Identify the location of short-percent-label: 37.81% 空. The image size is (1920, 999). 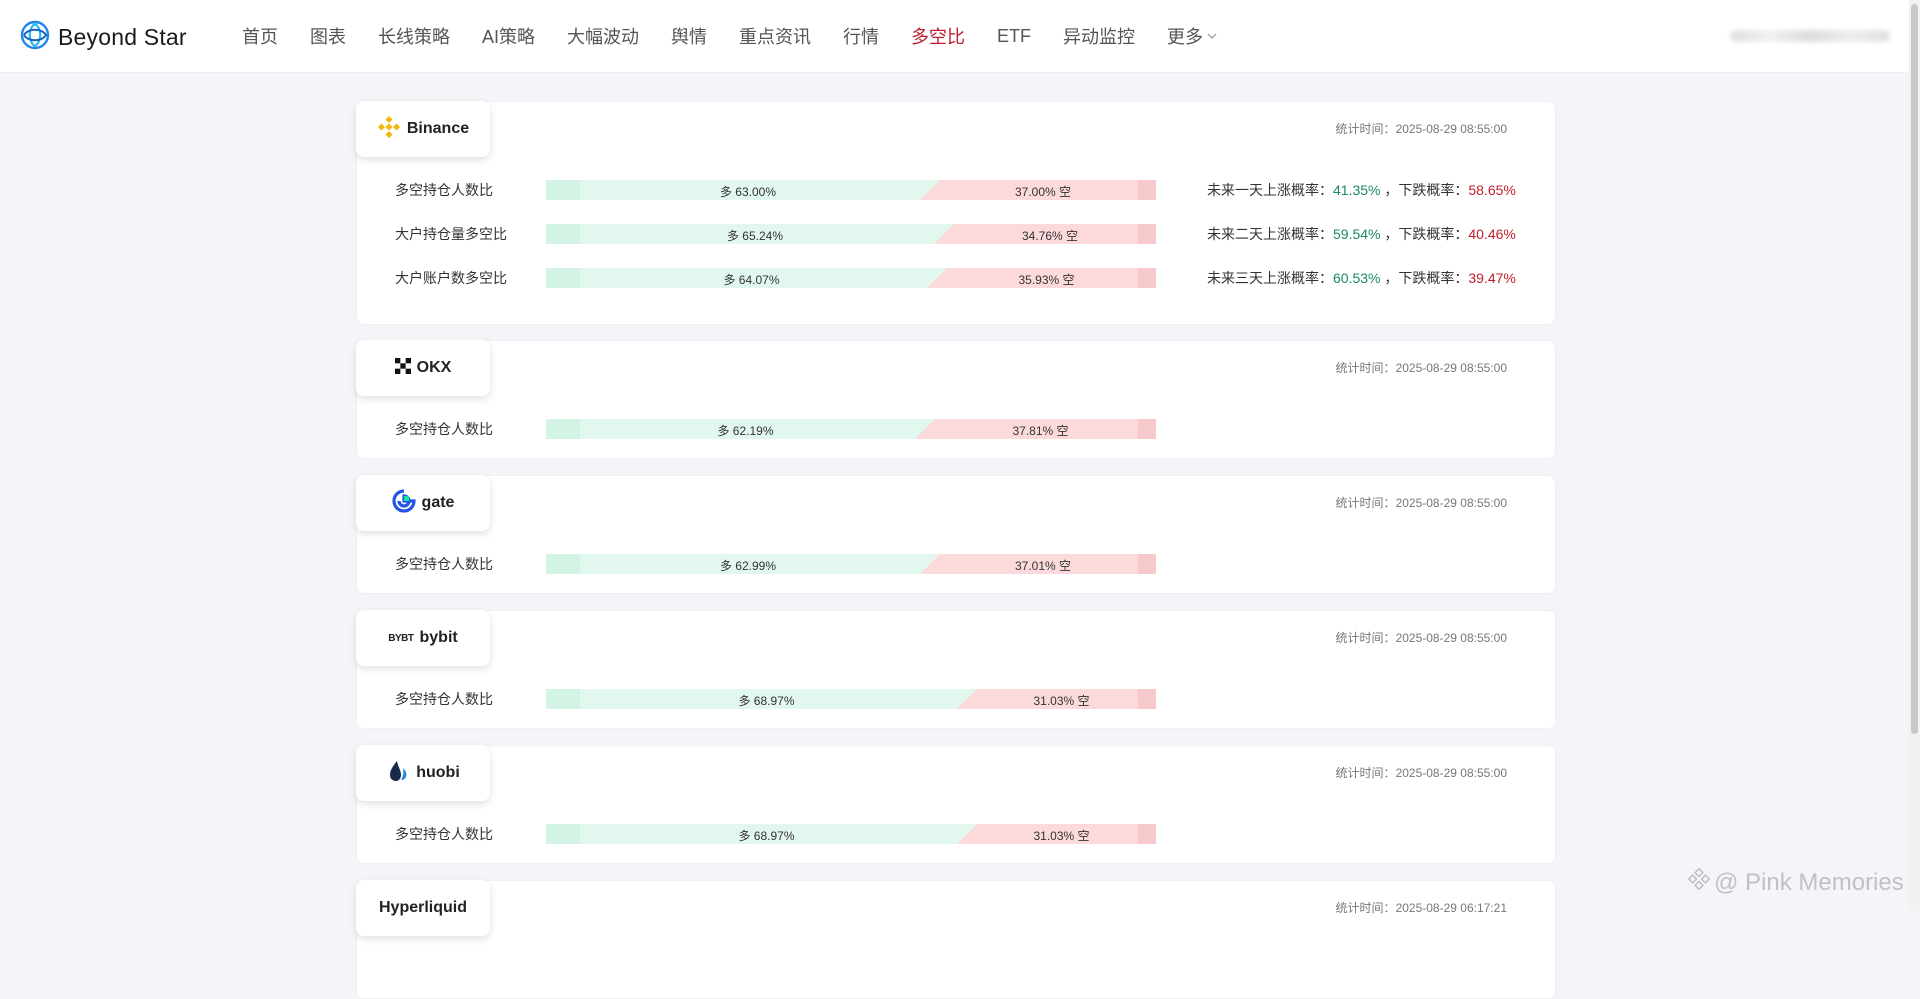
(1040, 431).